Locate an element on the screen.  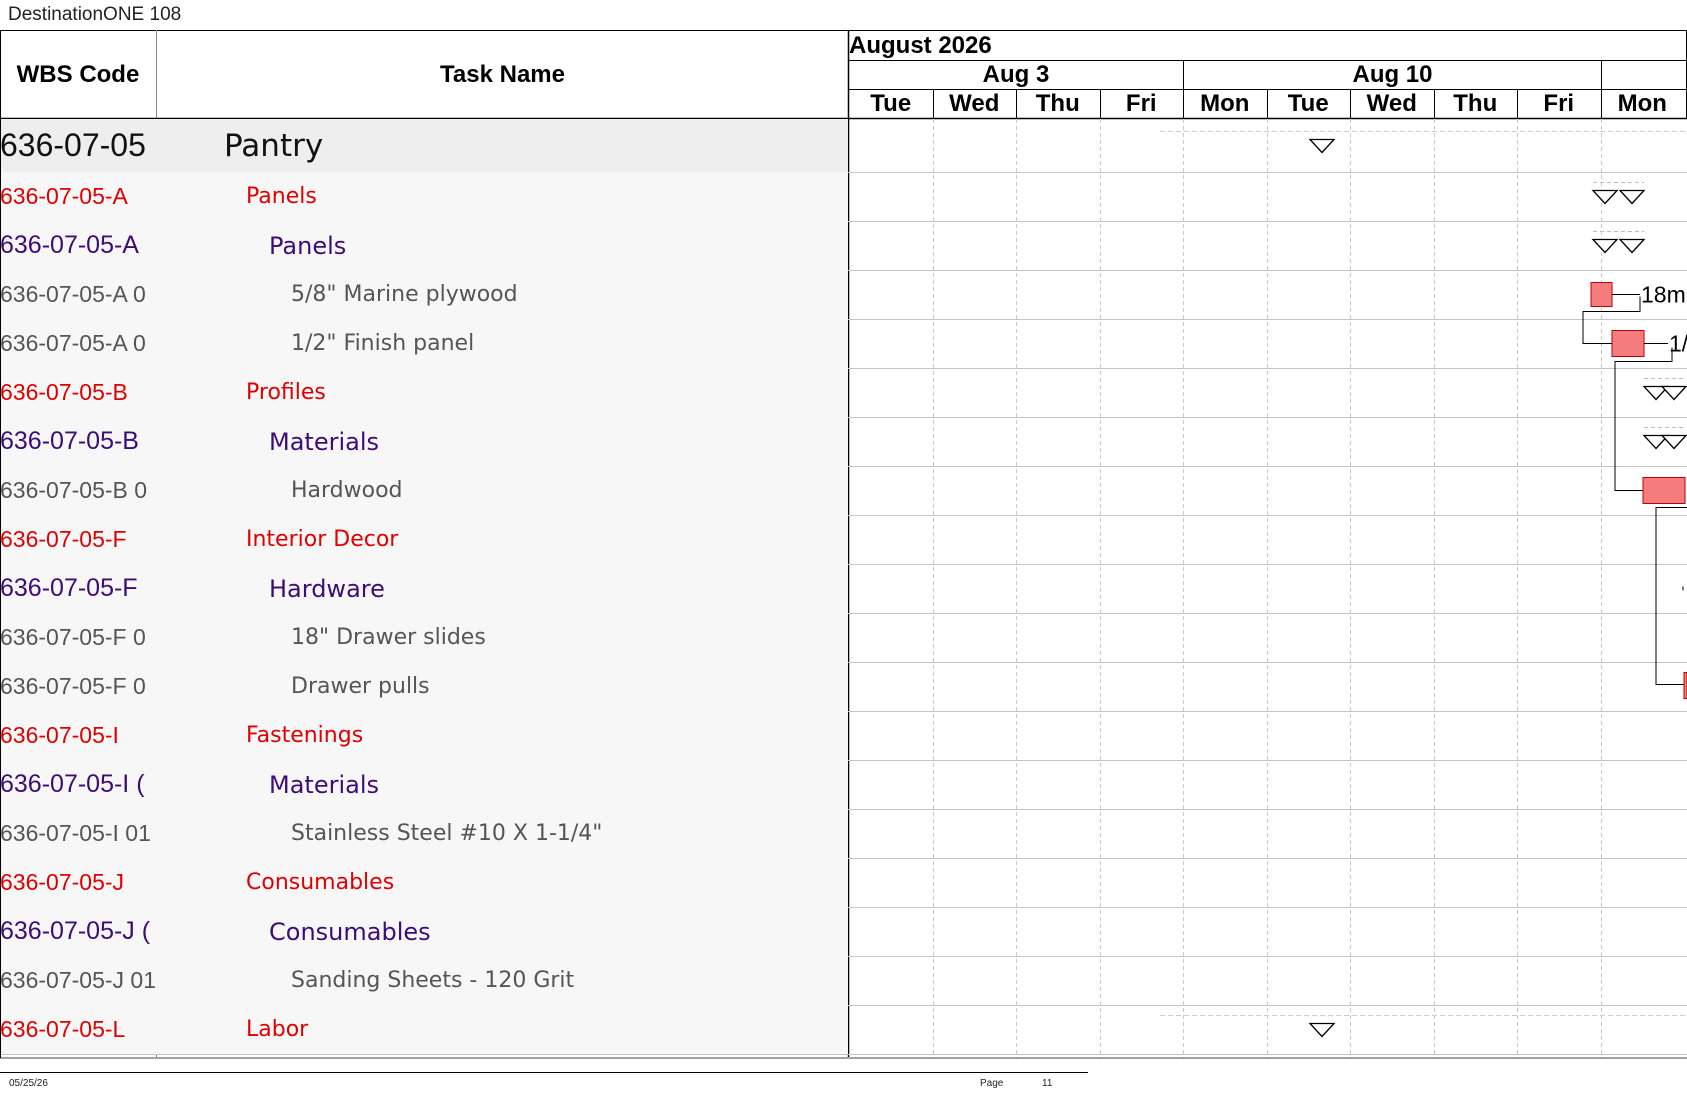
task-name-cell: Drawer pulls is located at coordinates (569, 686).